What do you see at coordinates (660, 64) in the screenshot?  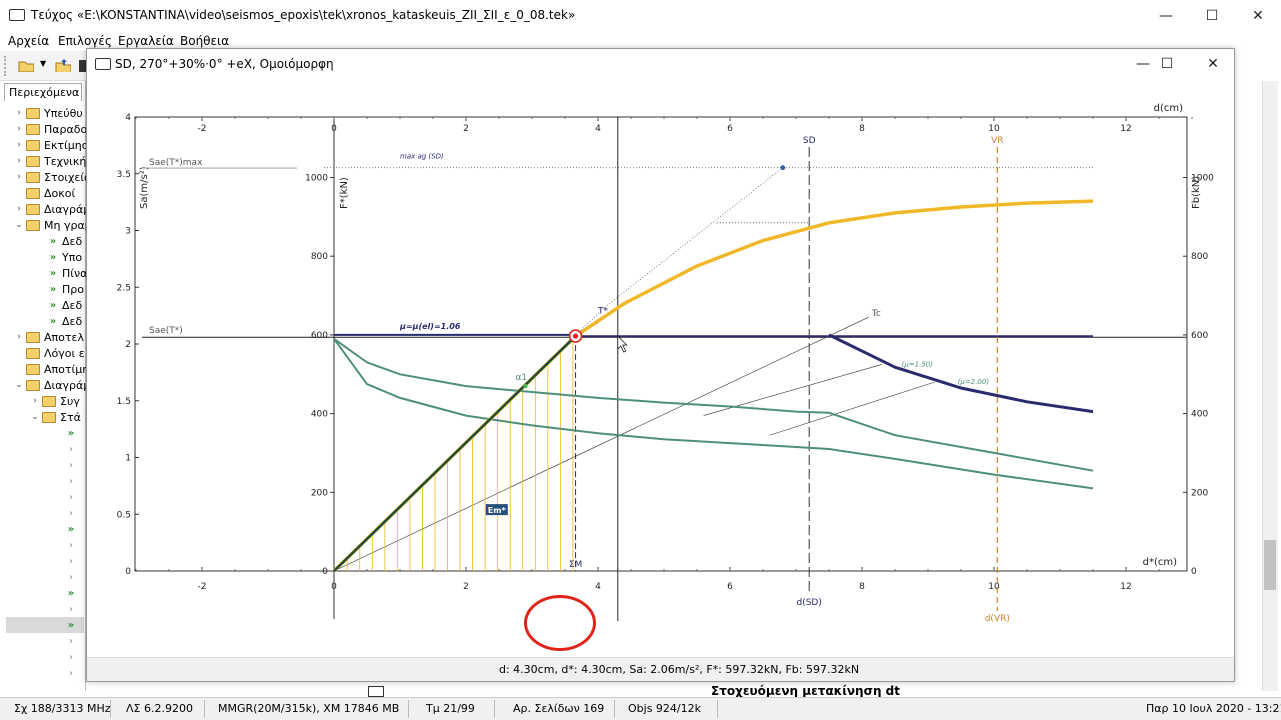 I see `chart-window-title-bar: SD, 270°+30%·0° +eX, Ομοιόμορφη — ☐ ✕` at bounding box center [660, 64].